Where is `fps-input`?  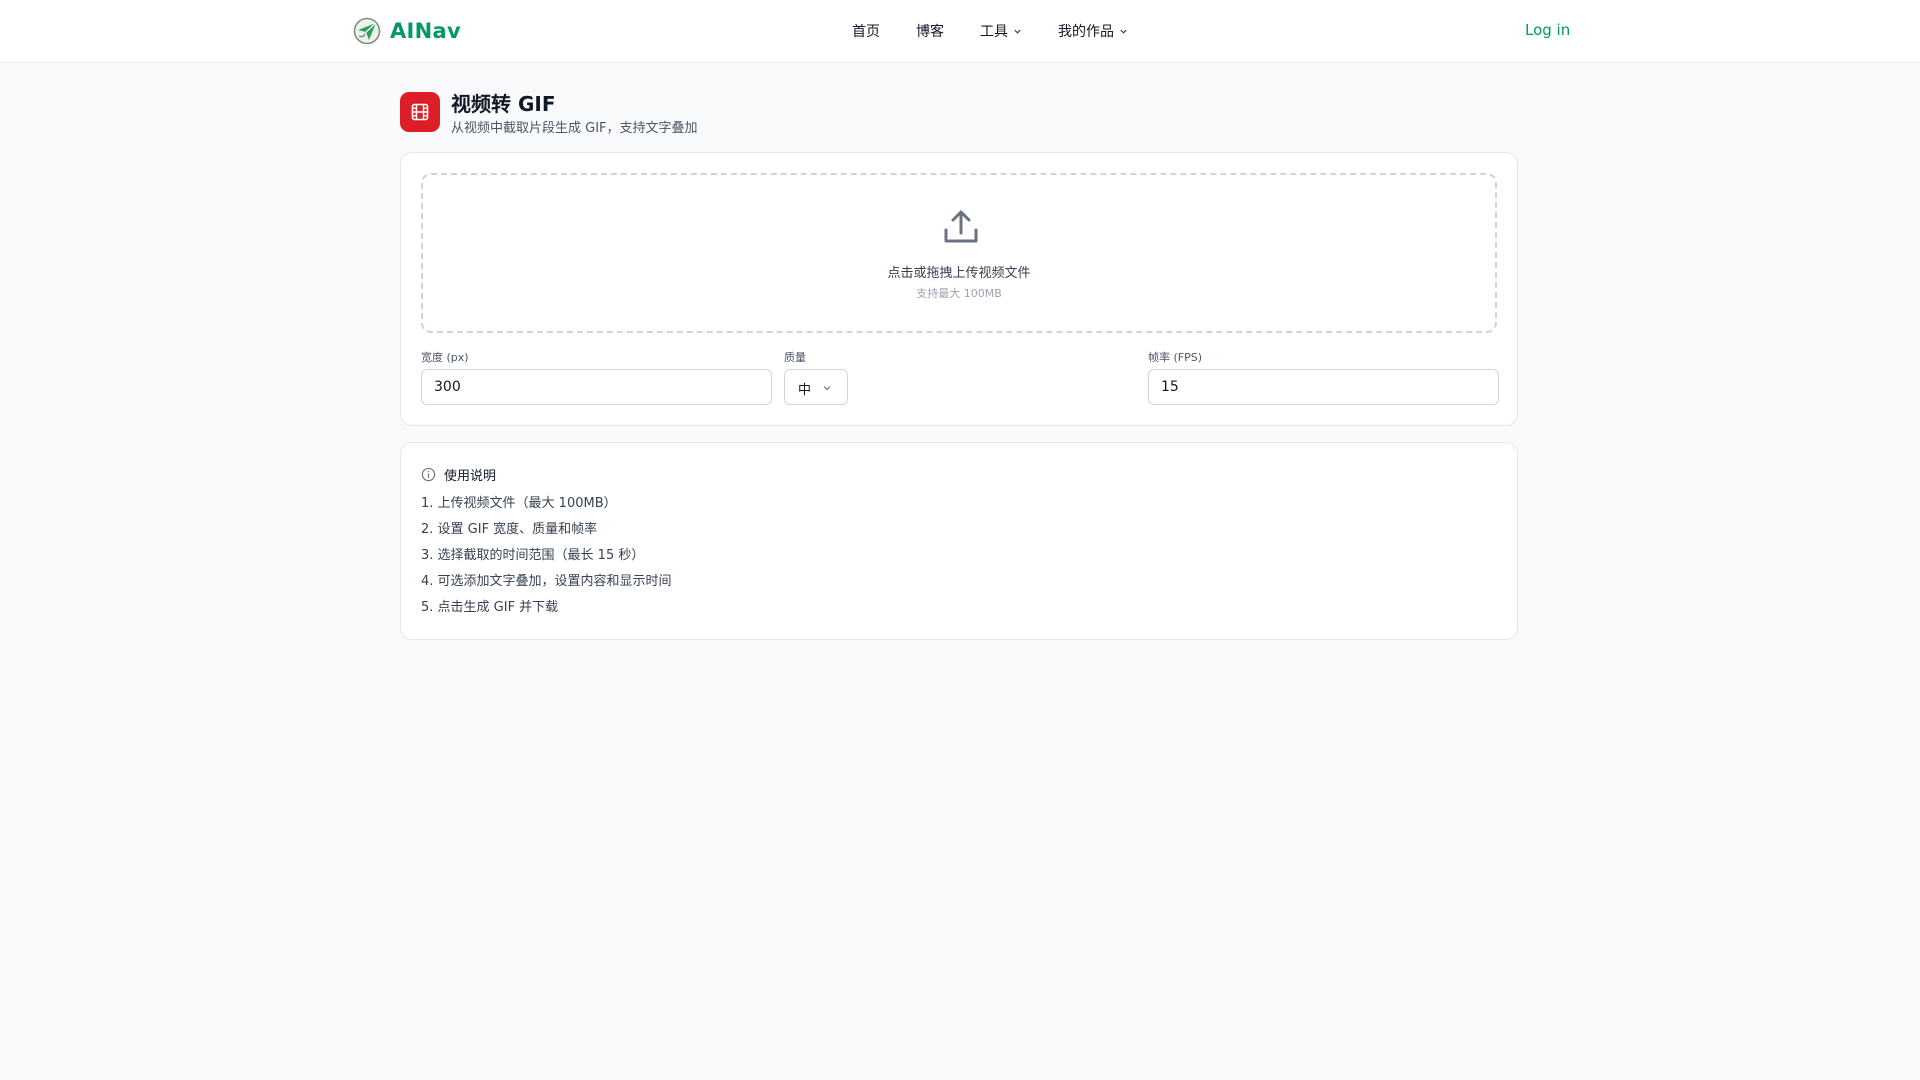 fps-input is located at coordinates (1323, 387).